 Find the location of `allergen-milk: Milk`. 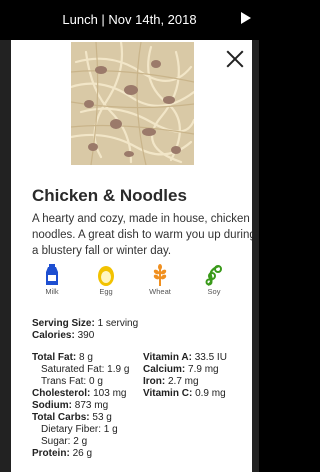

allergen-milk: Milk is located at coordinates (52, 280).